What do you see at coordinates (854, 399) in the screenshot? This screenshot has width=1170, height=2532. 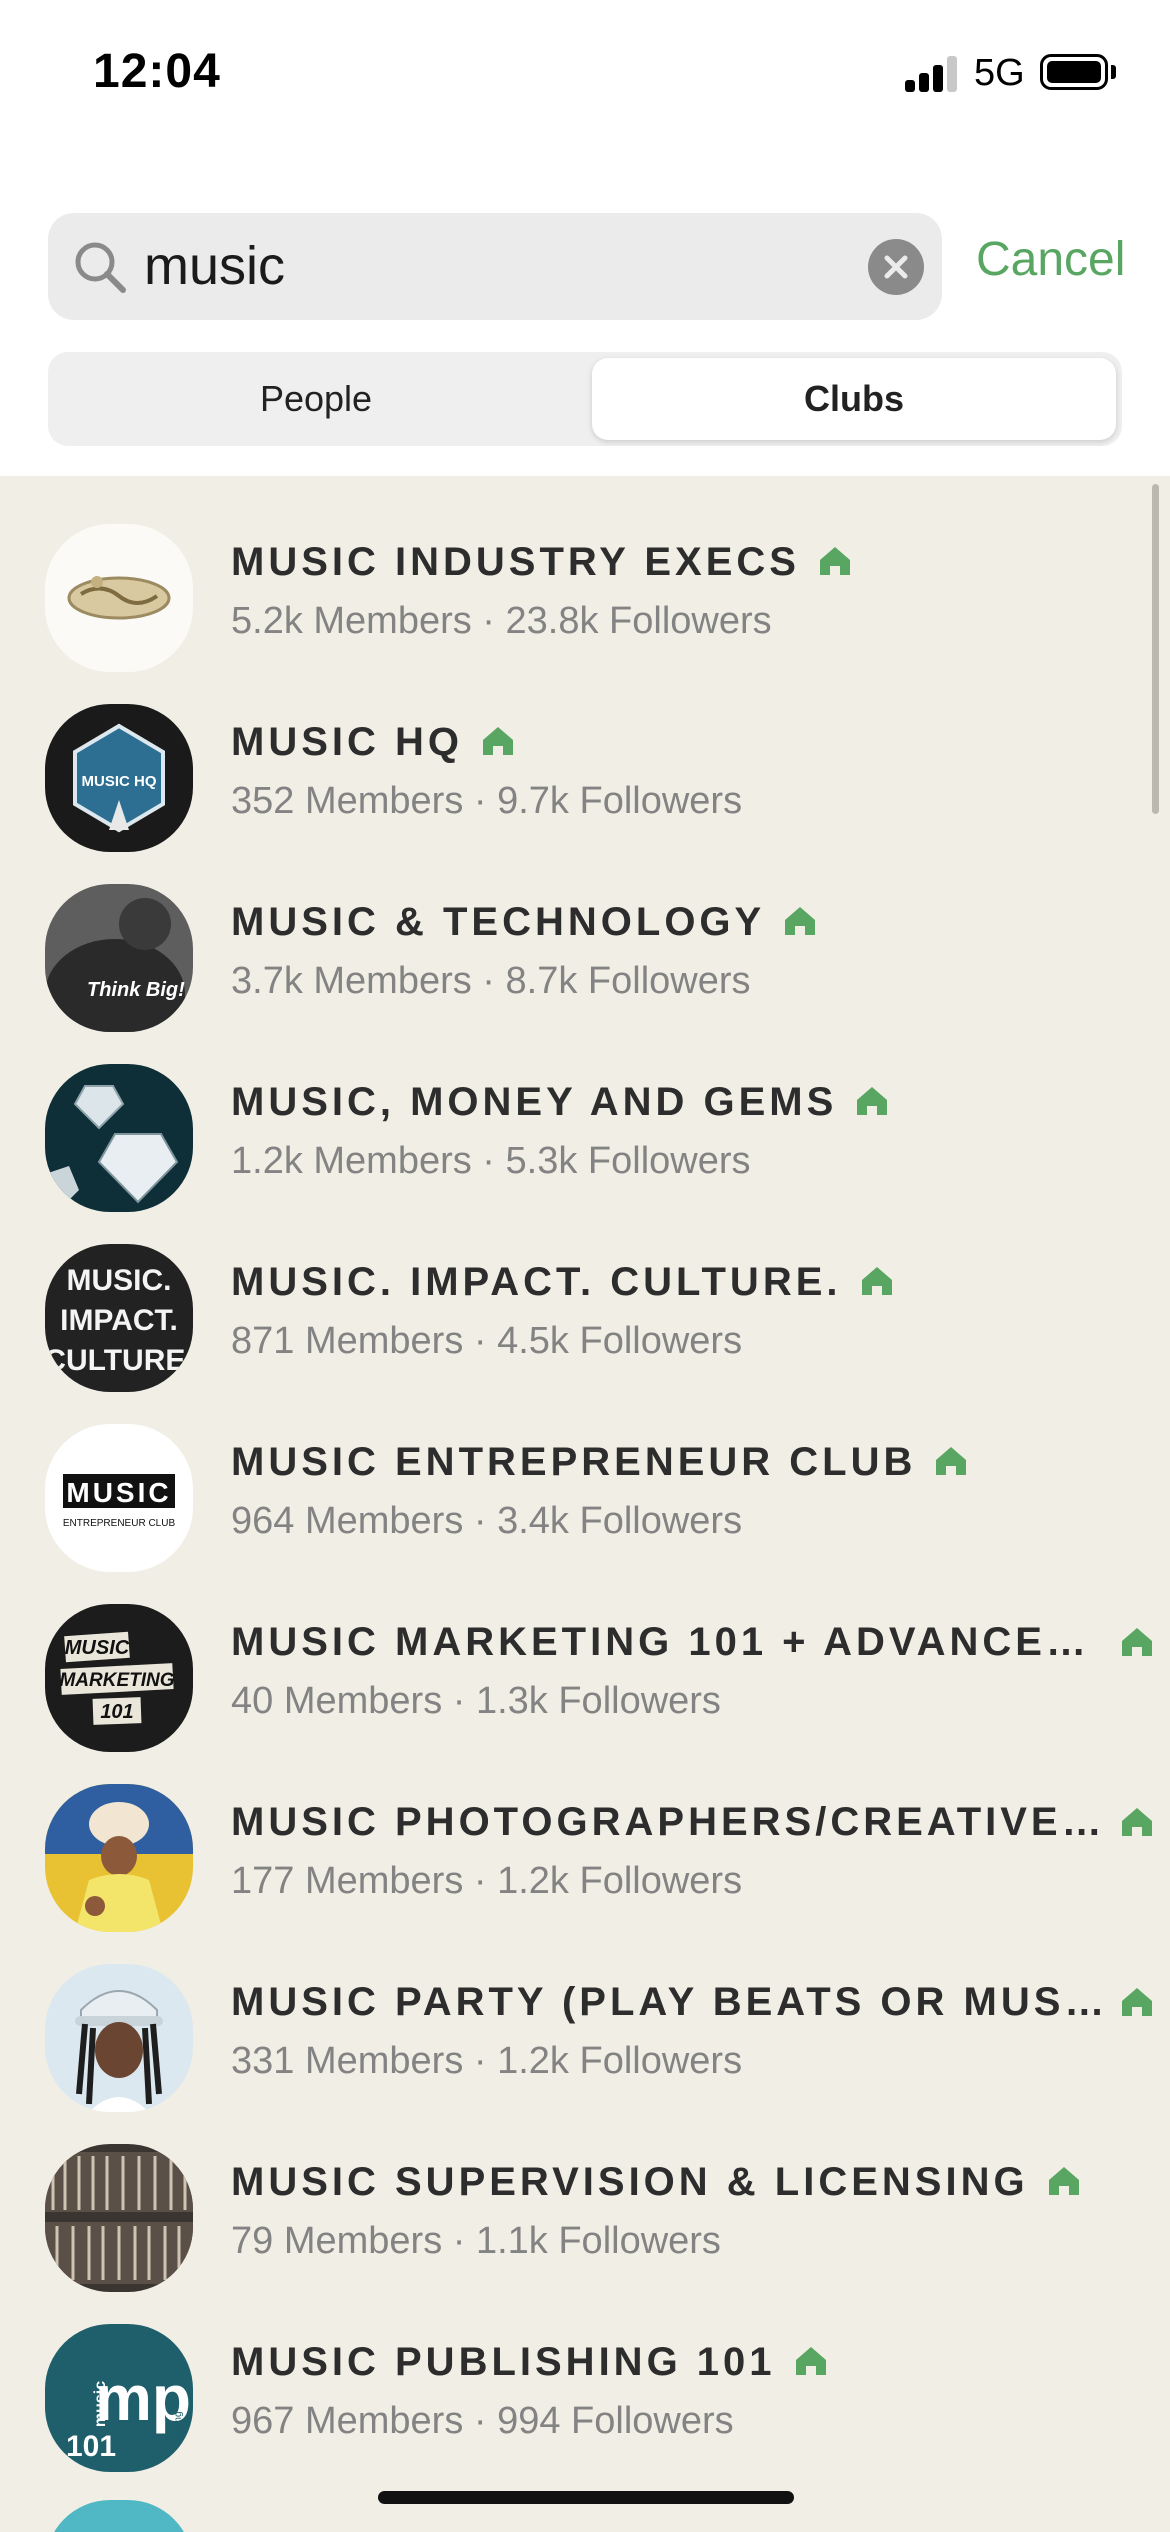 I see `tab-clubs: Clubs` at bounding box center [854, 399].